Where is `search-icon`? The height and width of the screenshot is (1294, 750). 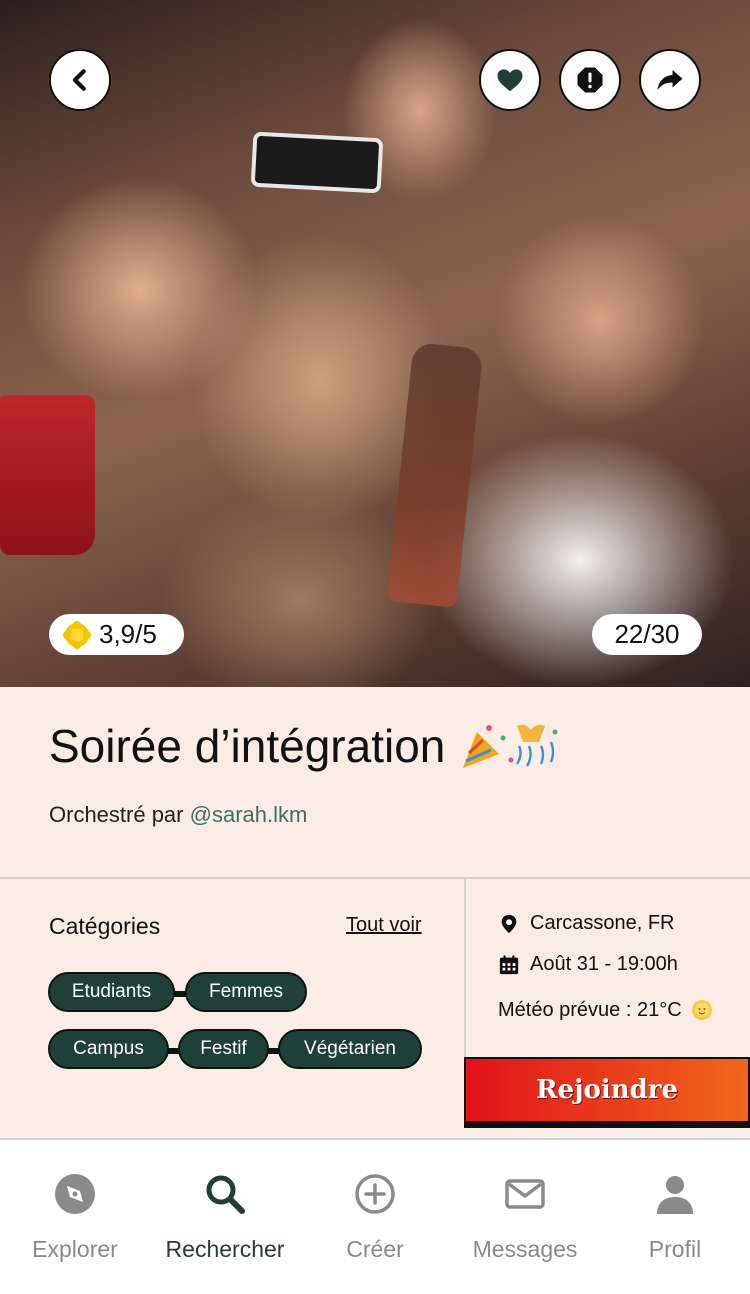 search-icon is located at coordinates (225, 1194).